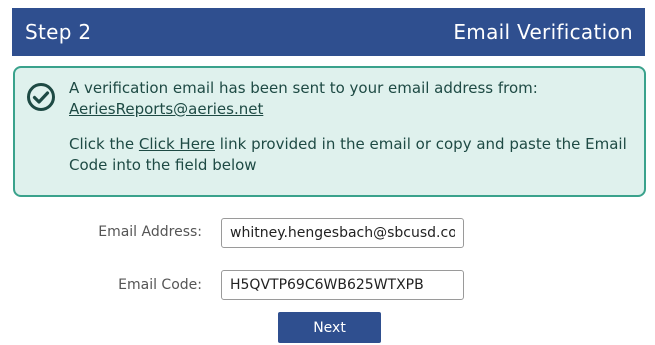 Image resolution: width=655 pixels, height=345 pixels. What do you see at coordinates (166, 109) in the screenshot?
I see `sender-email-link: AeriesReports@aeries.net` at bounding box center [166, 109].